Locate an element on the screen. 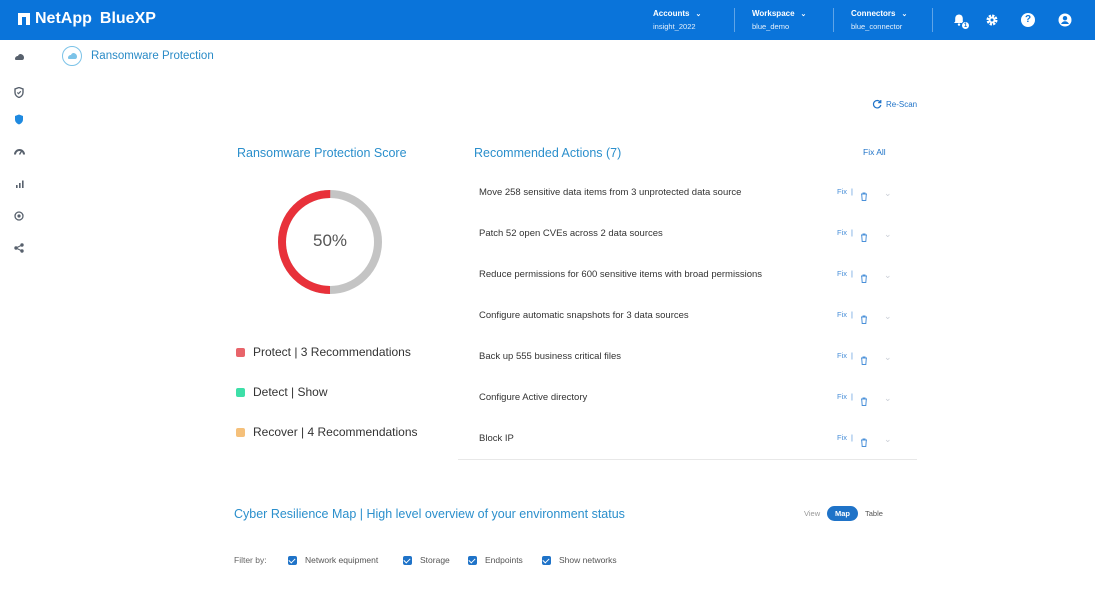 This screenshot has height=613, width=1095. filter-storage: Storage is located at coordinates (426, 560).